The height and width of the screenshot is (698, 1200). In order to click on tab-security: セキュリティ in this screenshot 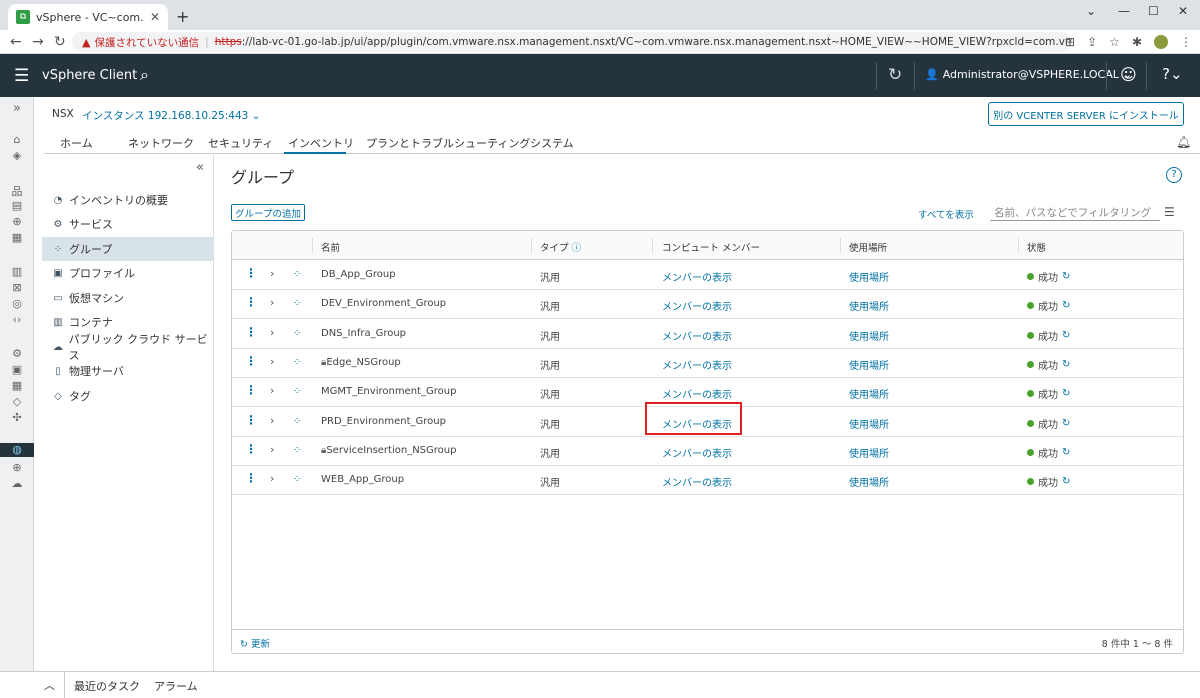, I will do `click(240, 143)`.